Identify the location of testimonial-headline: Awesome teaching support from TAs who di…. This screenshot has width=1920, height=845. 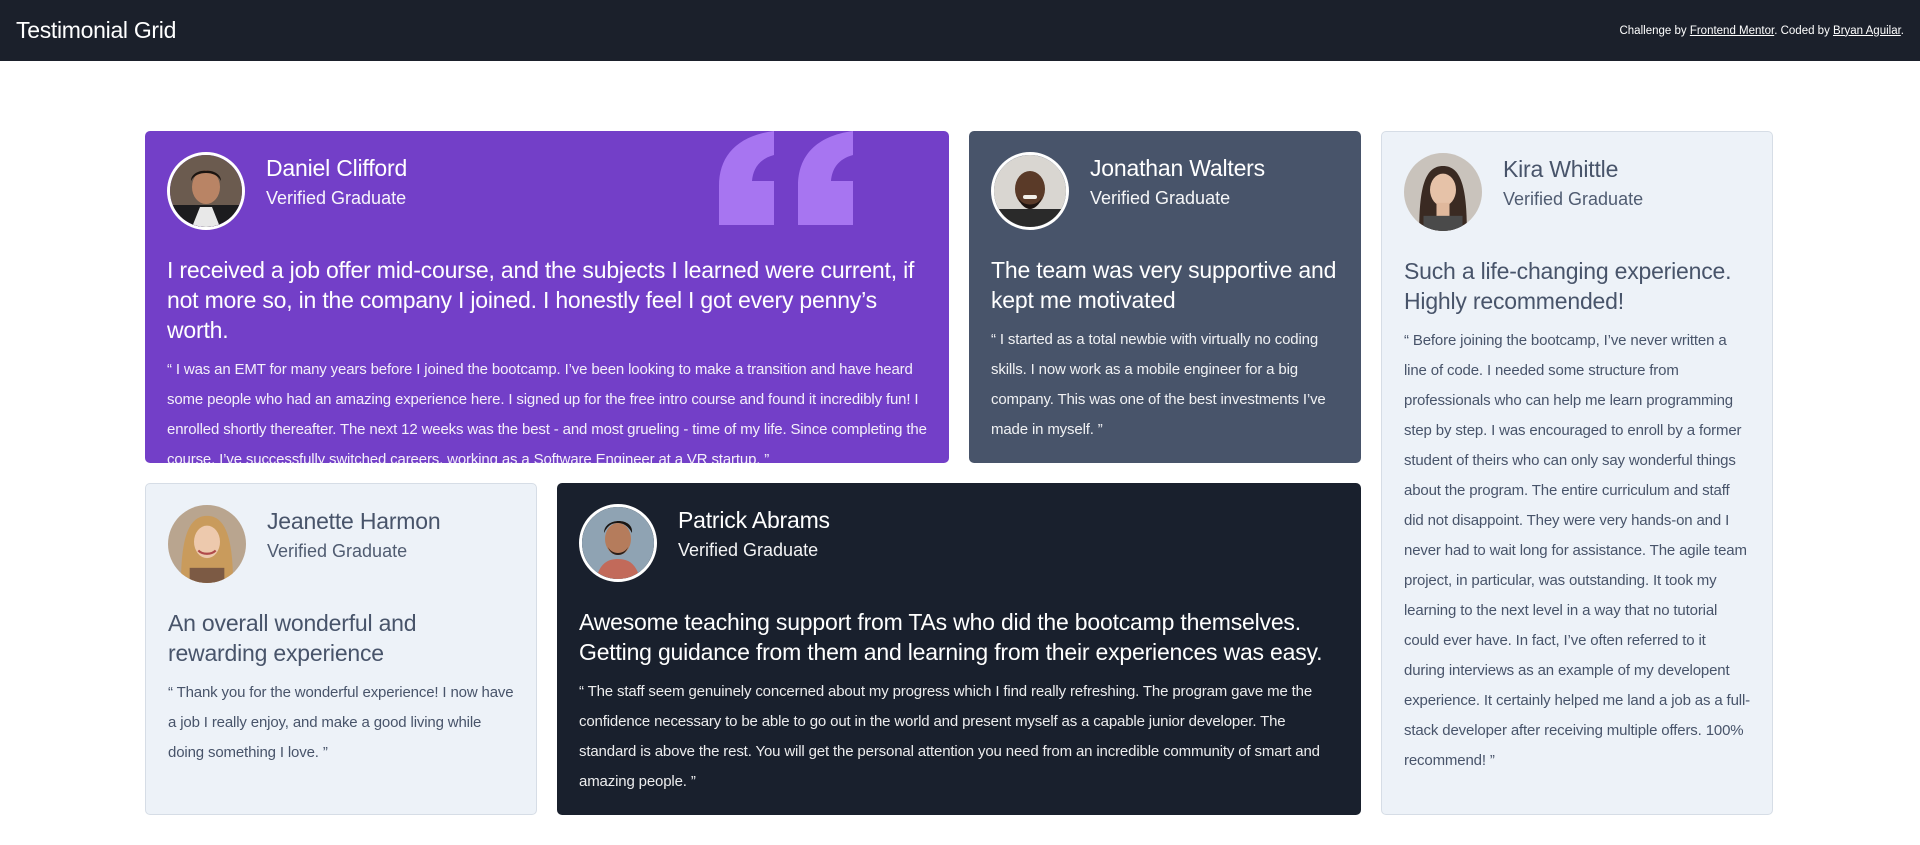
(951, 637).